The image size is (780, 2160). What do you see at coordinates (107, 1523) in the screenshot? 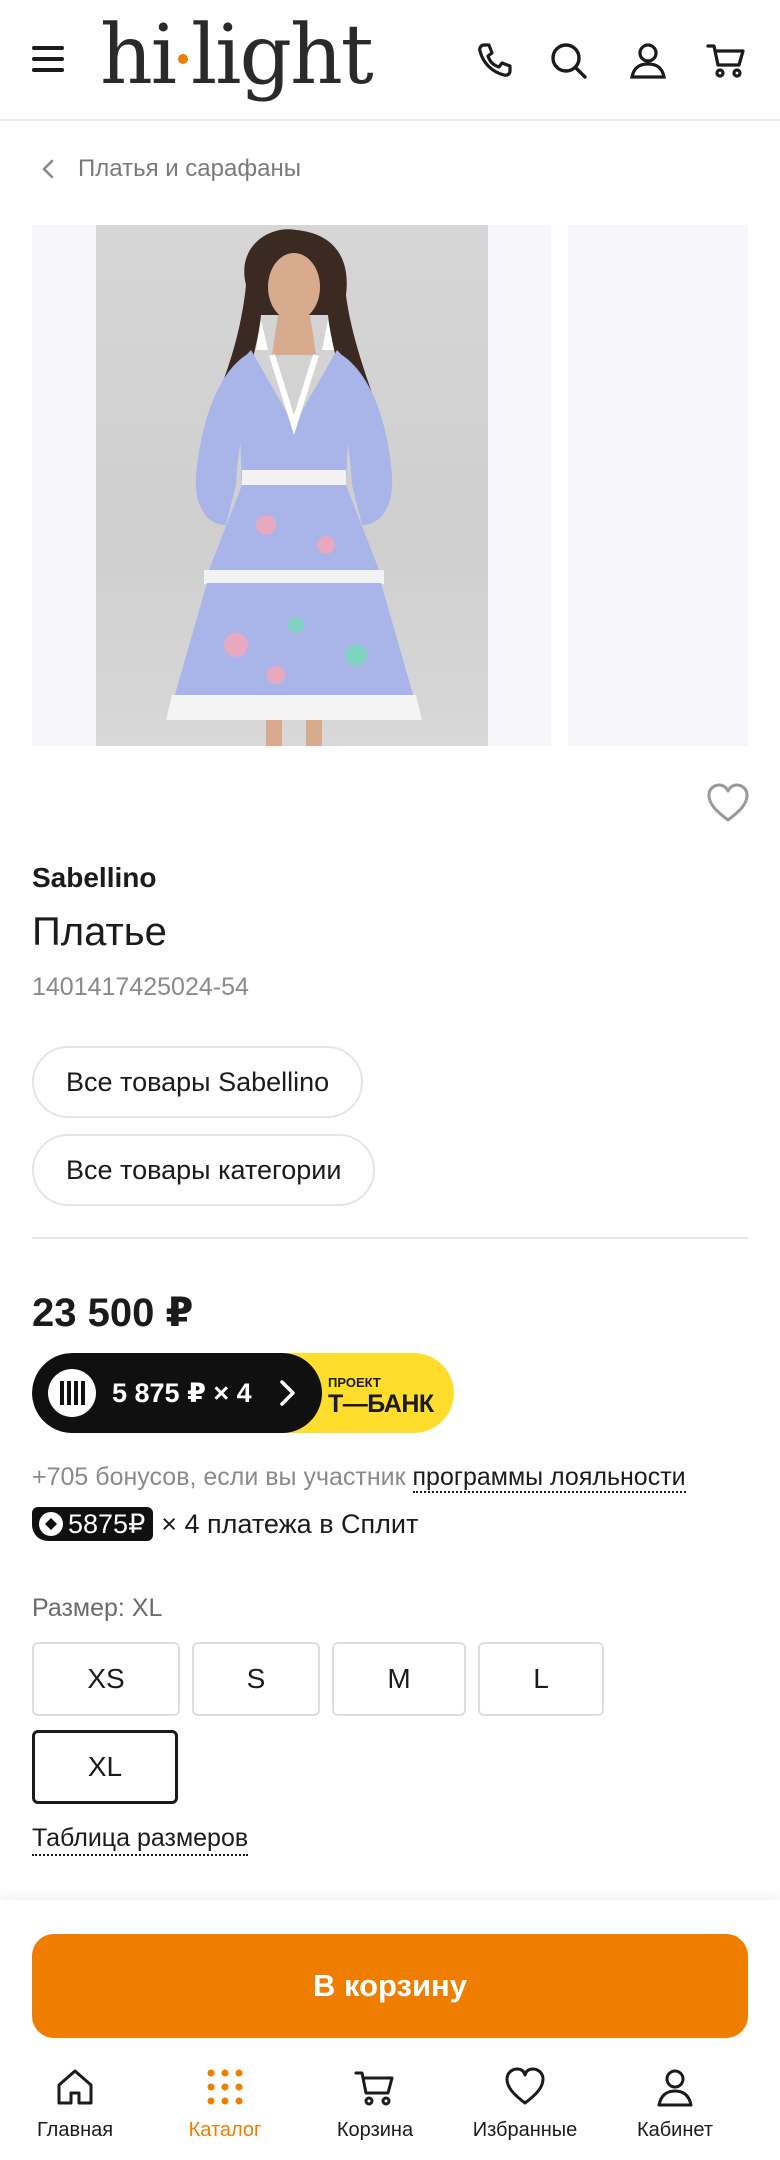
I see `split-amount: 5875₽` at bounding box center [107, 1523].